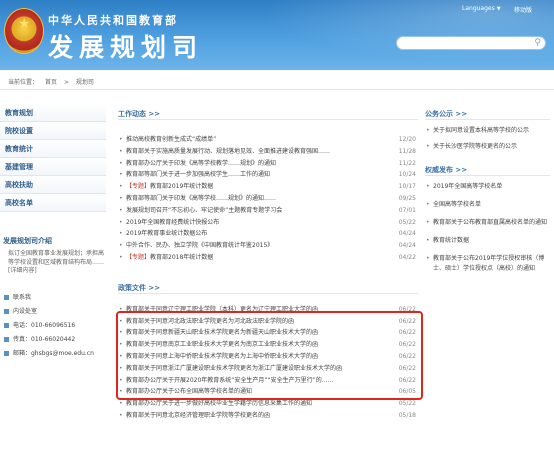 The image size is (554, 473). What do you see at coordinates (389, 35) in the screenshot?
I see `header-decoration` at bounding box center [389, 35].